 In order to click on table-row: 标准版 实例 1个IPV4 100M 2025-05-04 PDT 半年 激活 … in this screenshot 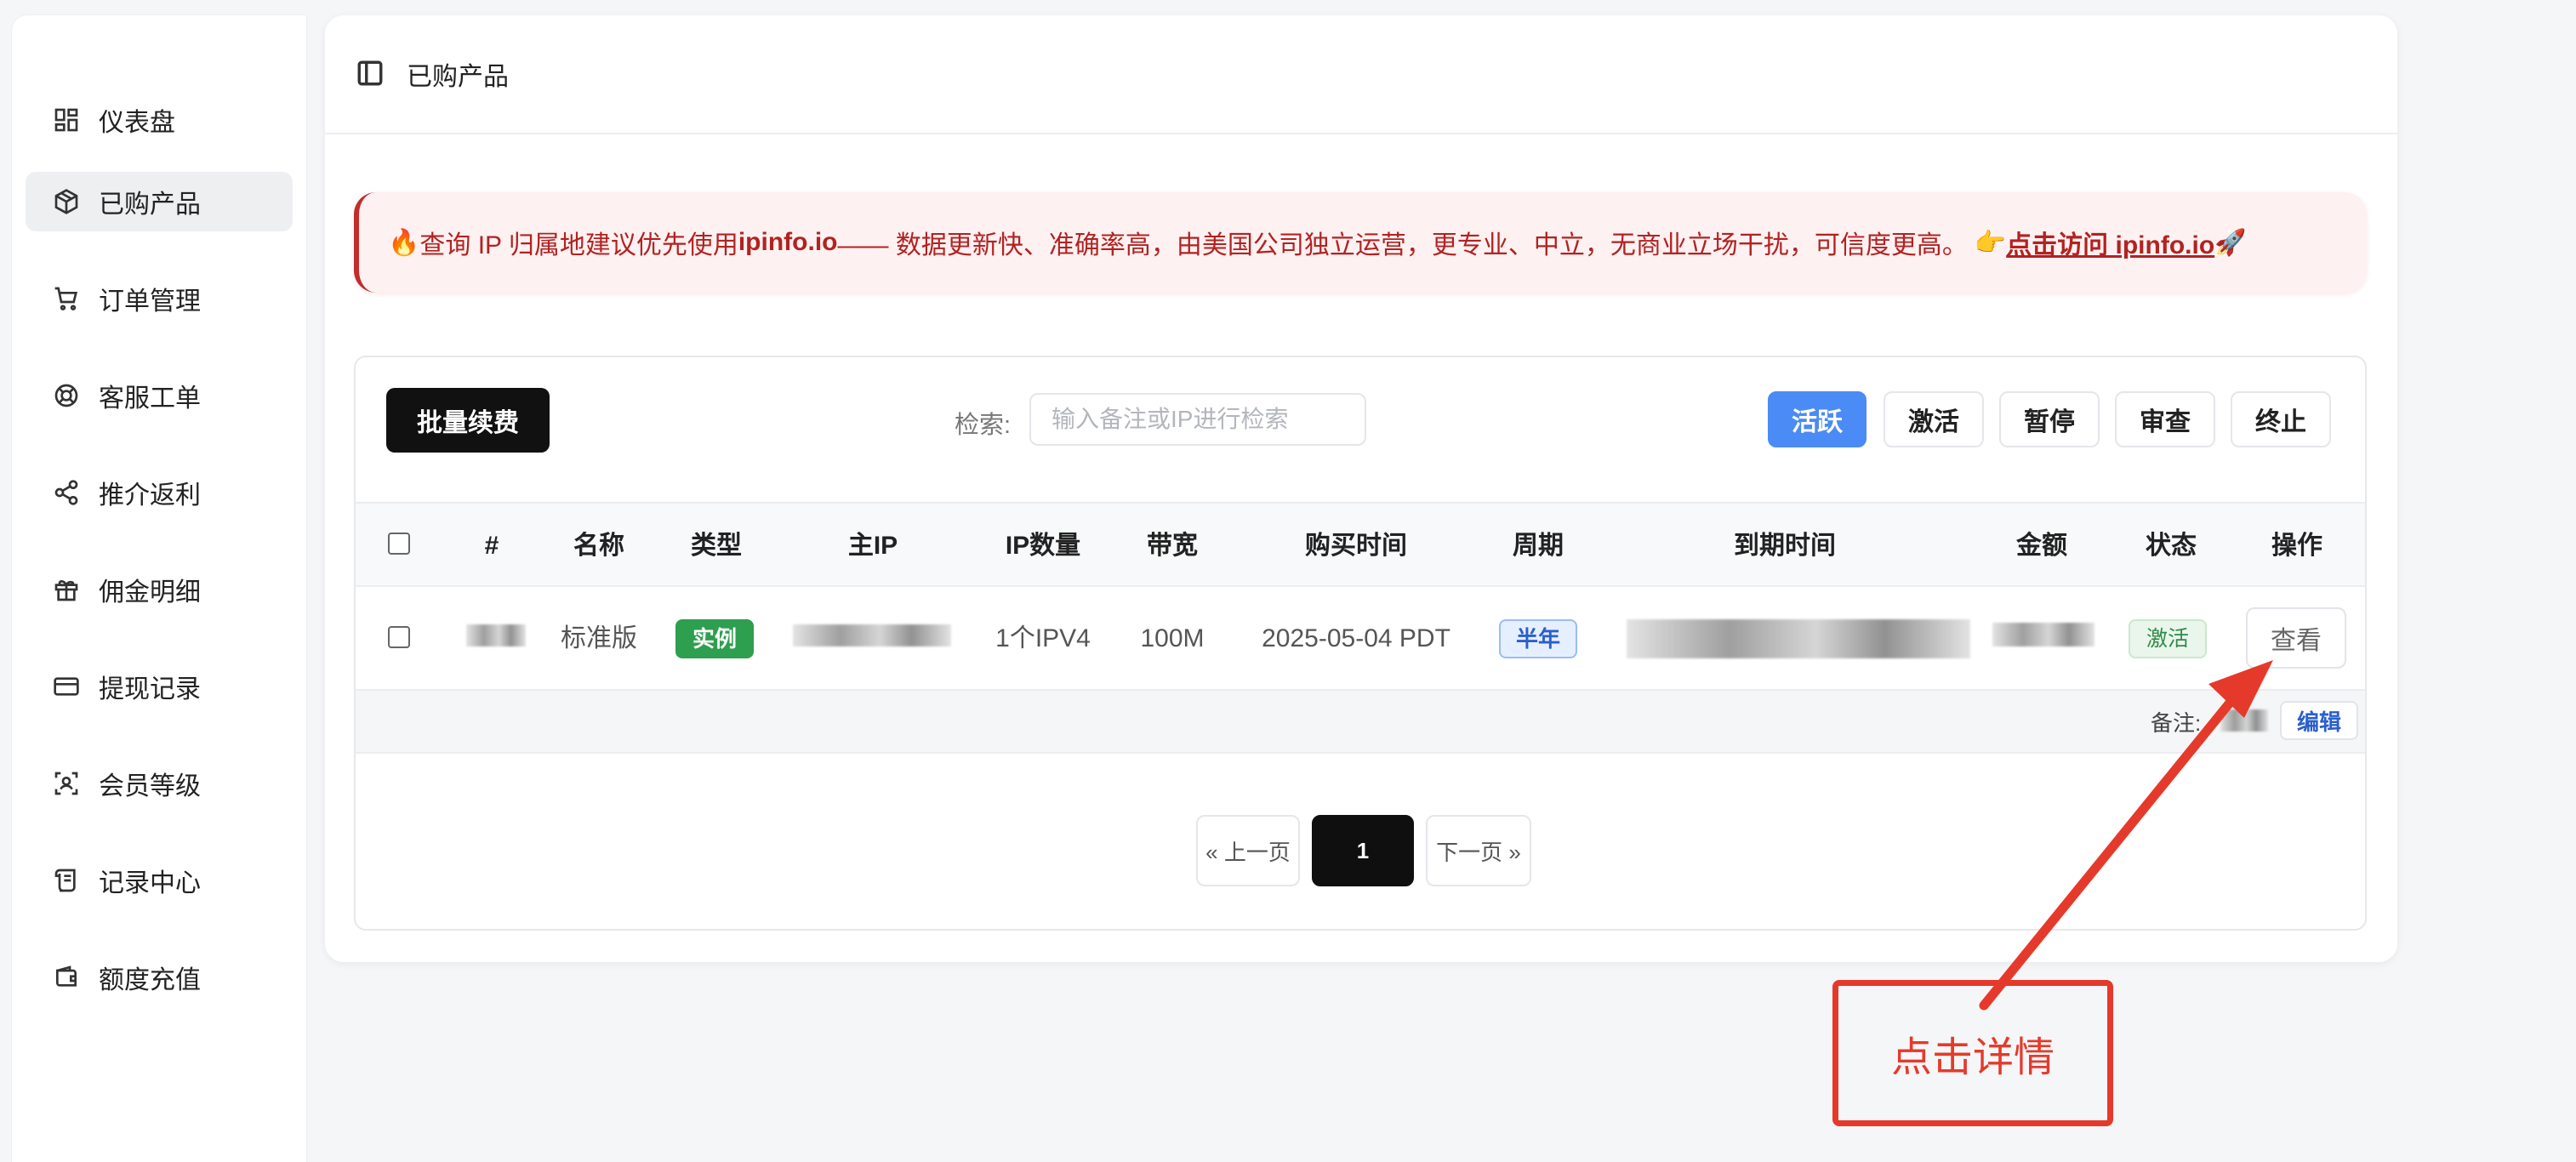, I will do `click(1361, 639)`.